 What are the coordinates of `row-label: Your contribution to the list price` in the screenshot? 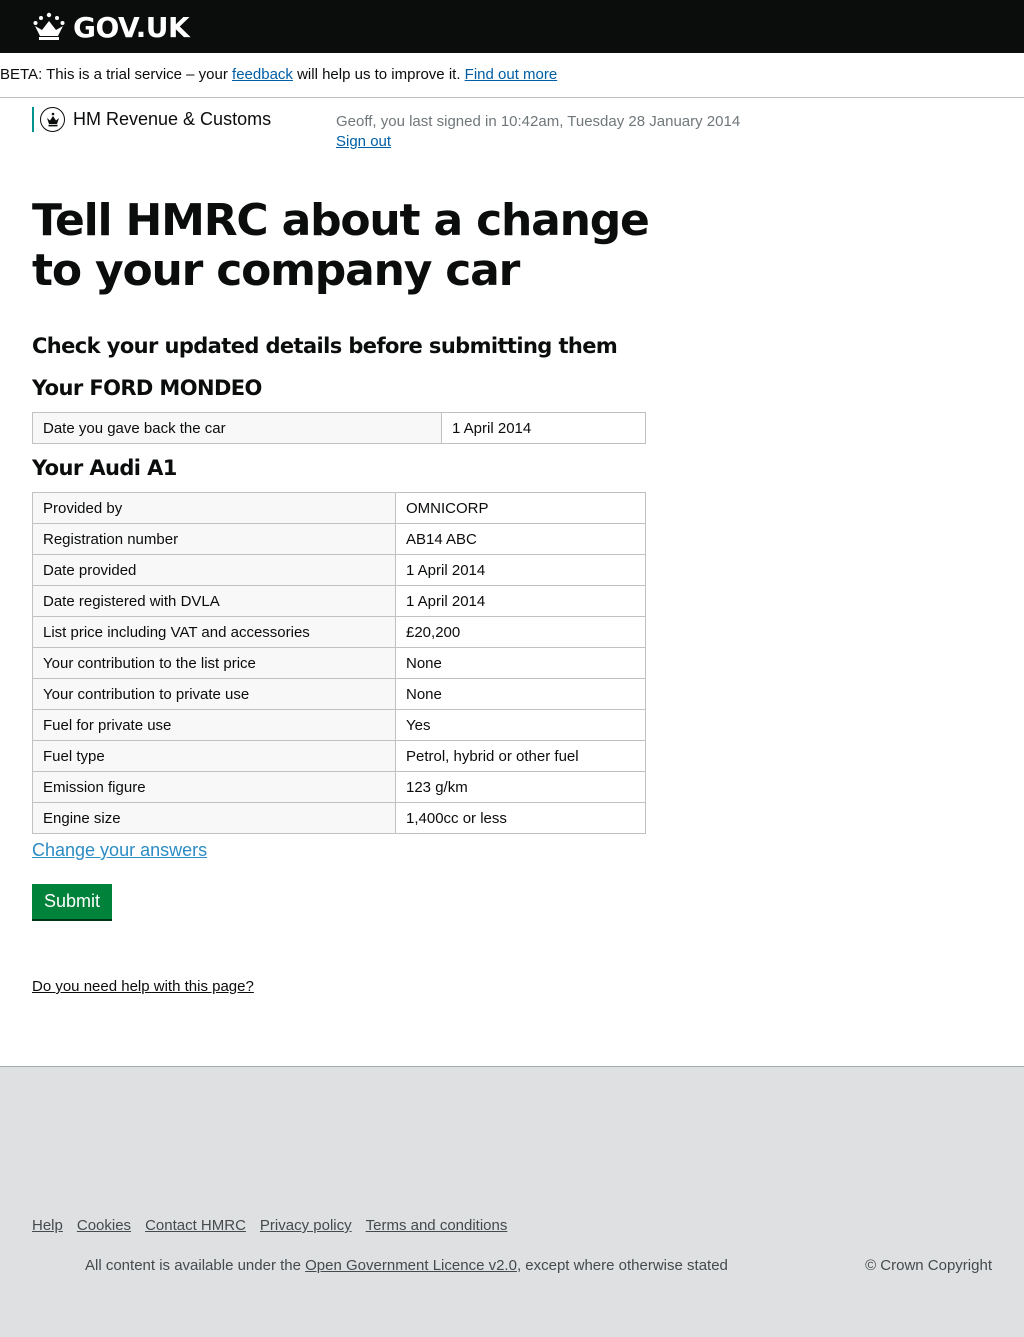 It's located at (214, 663).